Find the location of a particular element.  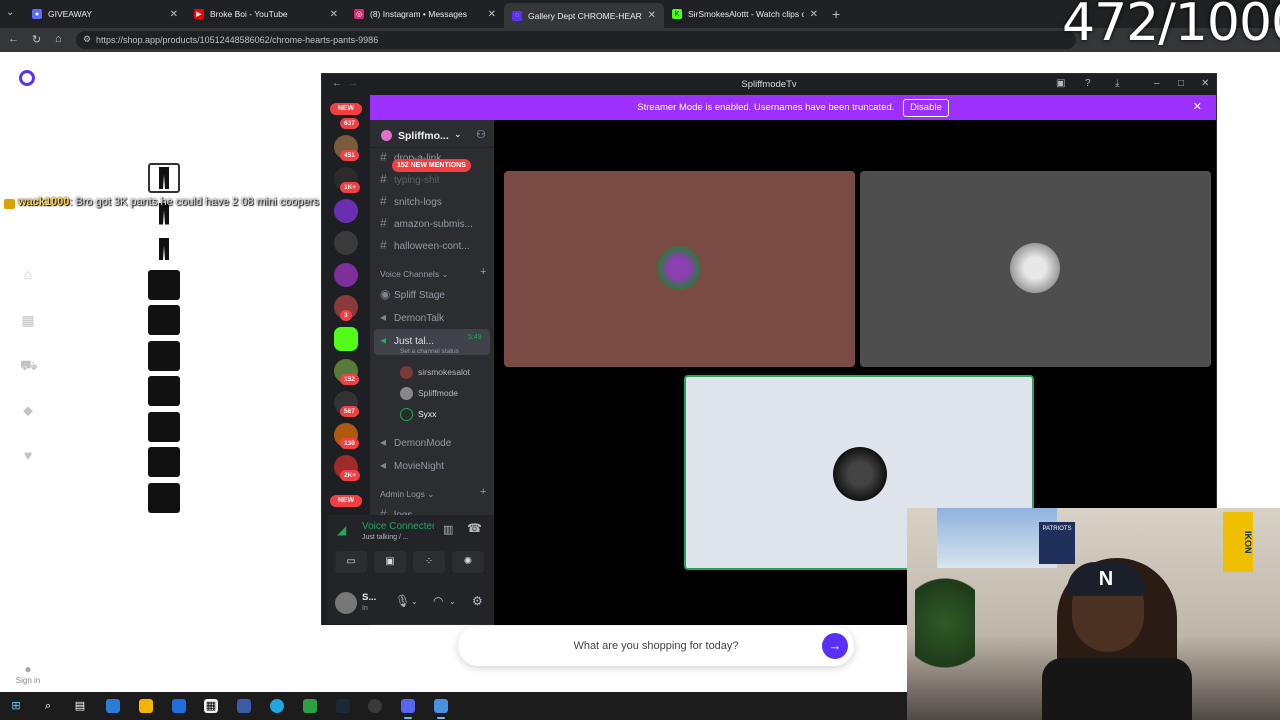

back-icon: ← is located at coordinates (13, 39).